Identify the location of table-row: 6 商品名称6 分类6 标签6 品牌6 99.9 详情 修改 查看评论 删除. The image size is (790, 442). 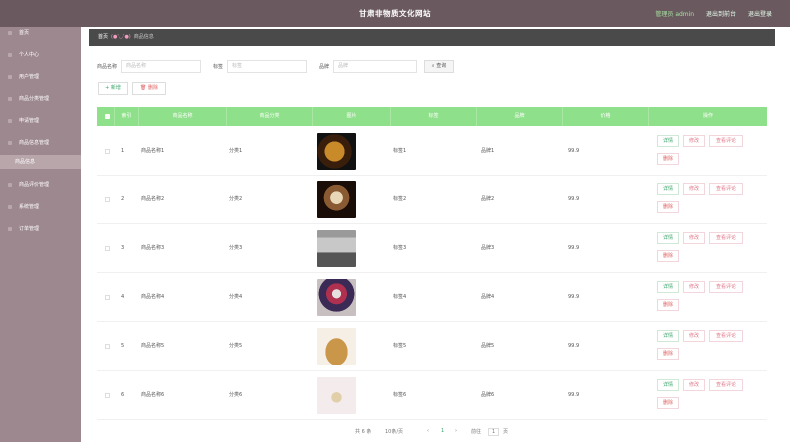
(432, 395).